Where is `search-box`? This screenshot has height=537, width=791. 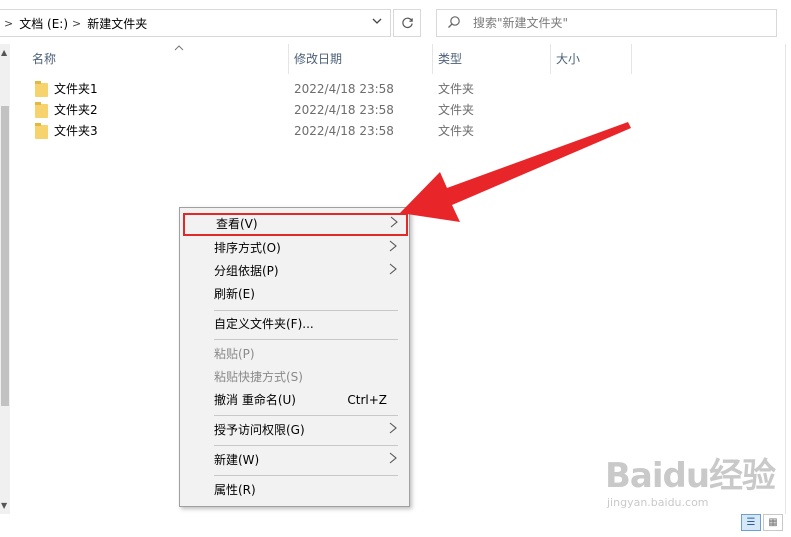
search-box is located at coordinates (606, 23).